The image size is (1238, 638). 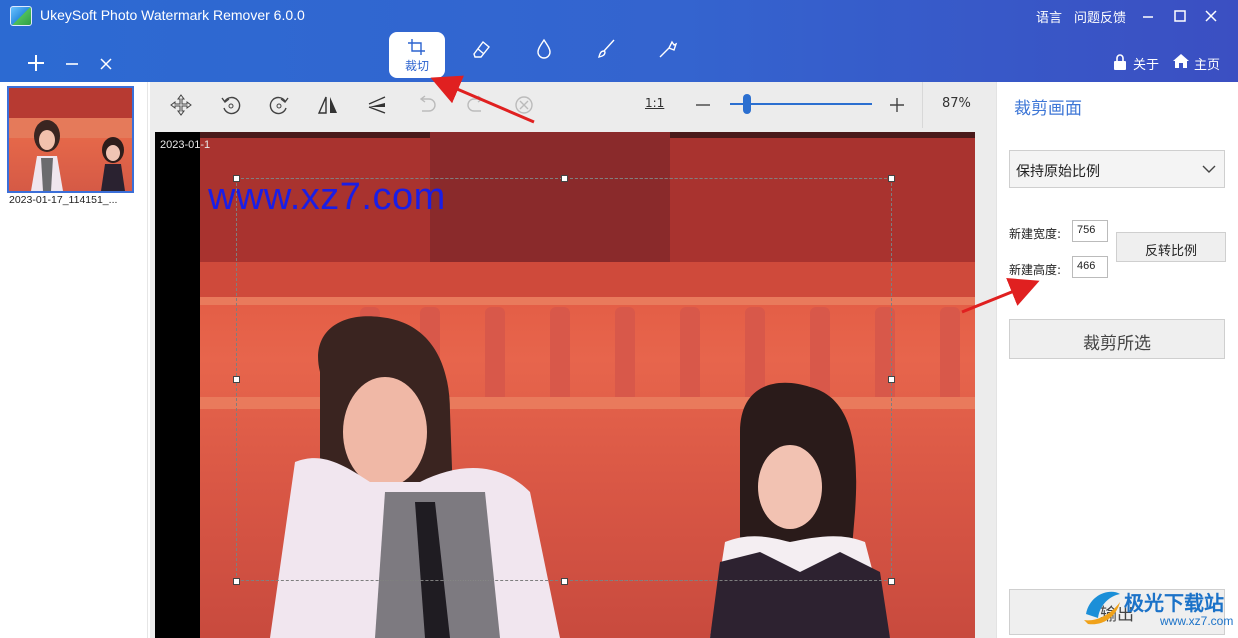 I want to click on rotate-right-icon, so click(x=279, y=105).